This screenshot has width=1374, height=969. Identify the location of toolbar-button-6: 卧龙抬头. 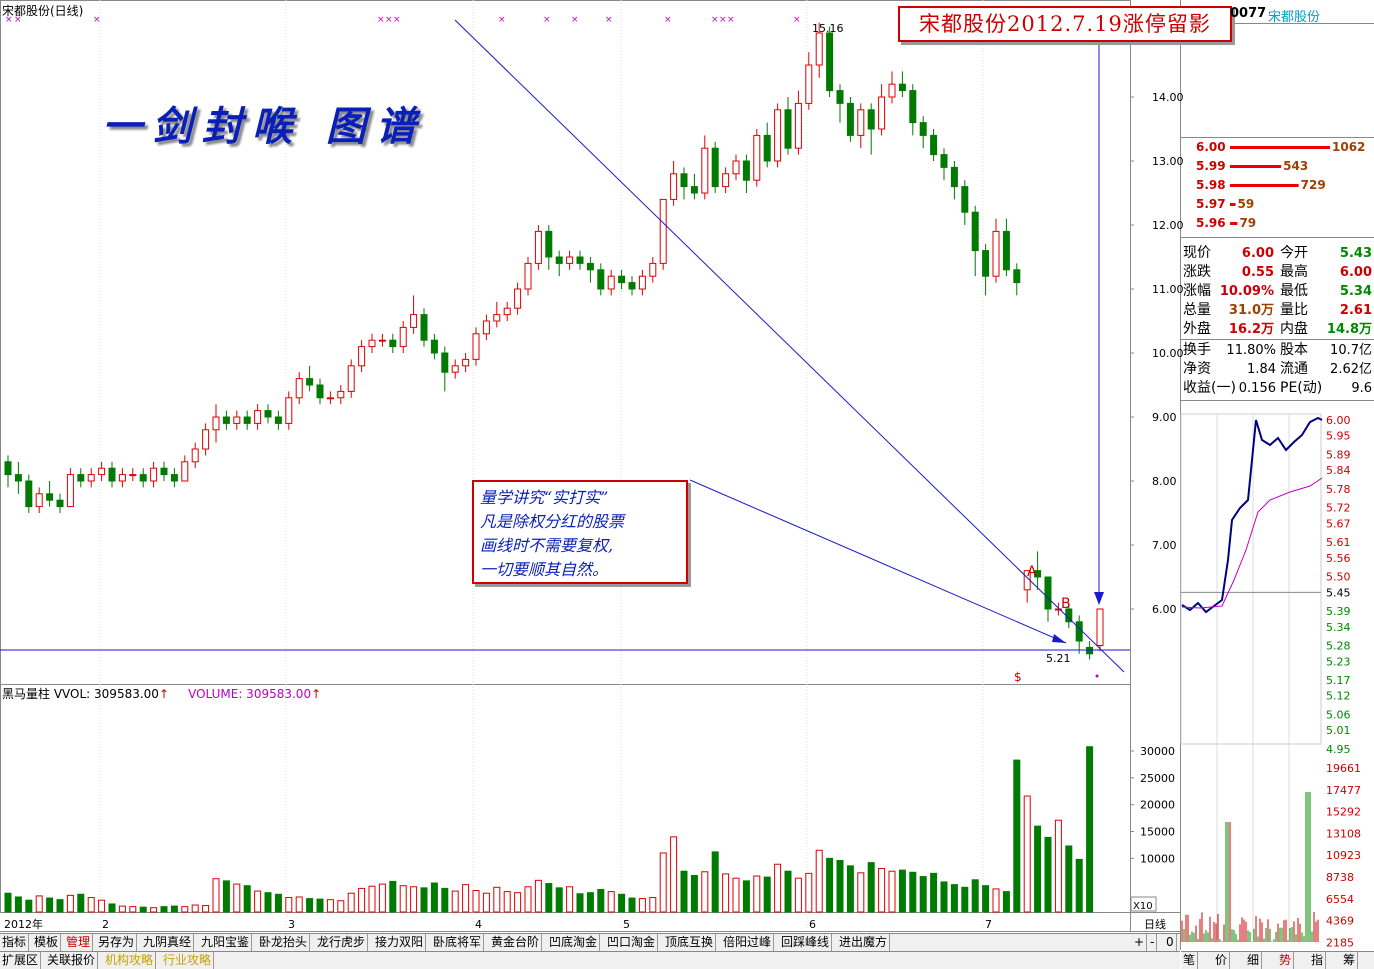
(284, 942).